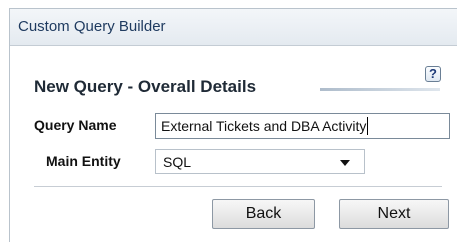 The height and width of the screenshot is (243, 458). I want to click on back-button-label: Back, so click(263, 213).